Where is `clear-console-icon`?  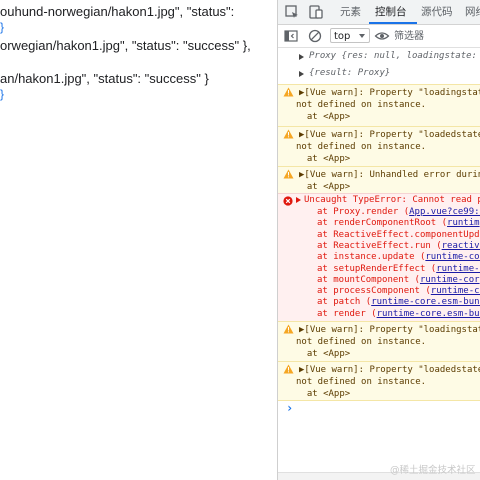 clear-console-icon is located at coordinates (315, 36).